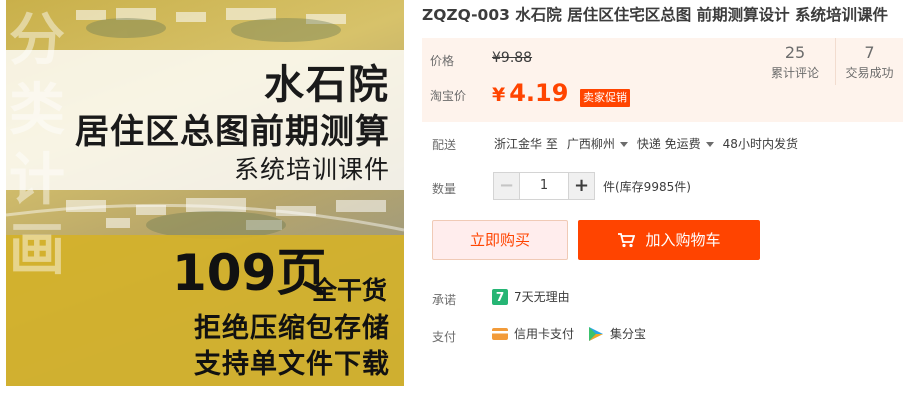  What do you see at coordinates (683, 240) in the screenshot?
I see `add-to-cart-label: 加入购物车` at bounding box center [683, 240].